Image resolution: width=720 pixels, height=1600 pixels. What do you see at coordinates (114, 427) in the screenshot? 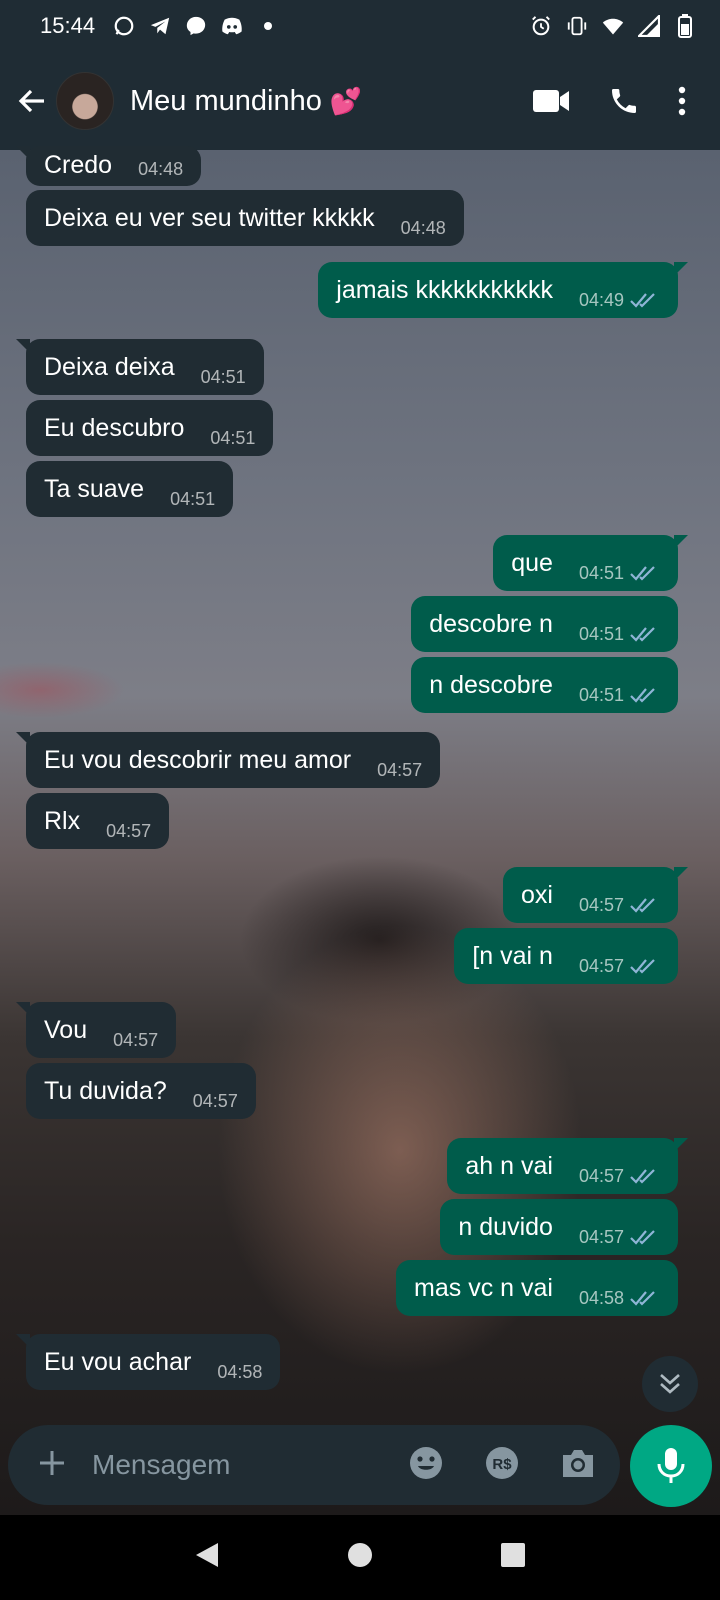
I see `message-text: Eu descubro` at bounding box center [114, 427].